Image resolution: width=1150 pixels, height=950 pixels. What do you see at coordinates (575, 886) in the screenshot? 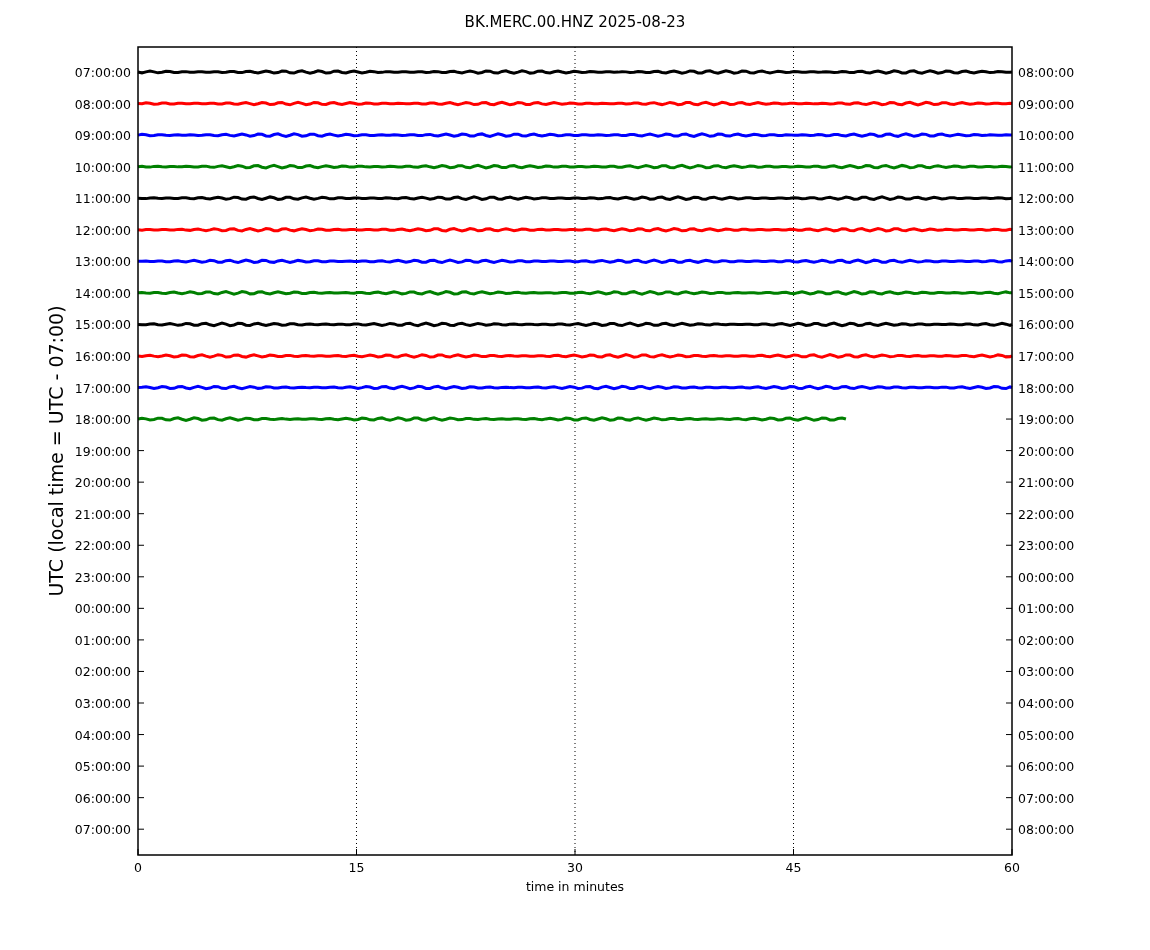
I see `x-axis-label: time in minutes` at bounding box center [575, 886].